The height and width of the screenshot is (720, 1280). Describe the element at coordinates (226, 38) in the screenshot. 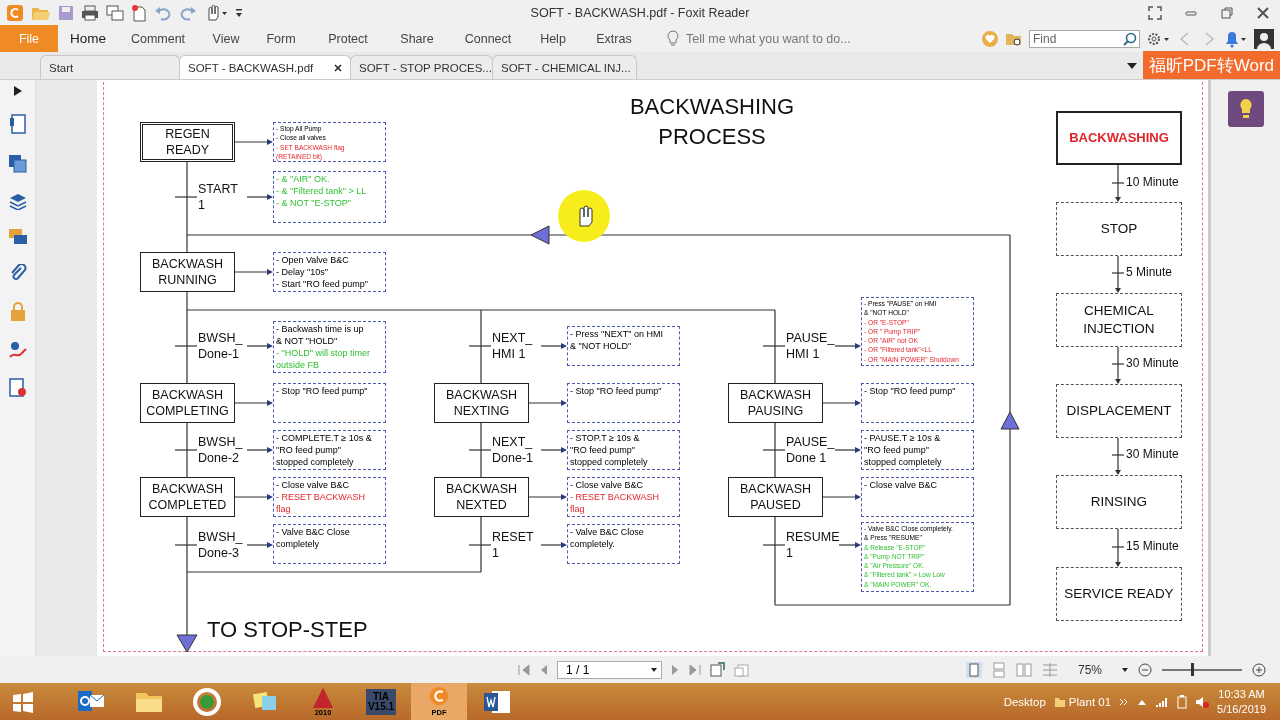

I see `ribbon-tab: View` at that location.